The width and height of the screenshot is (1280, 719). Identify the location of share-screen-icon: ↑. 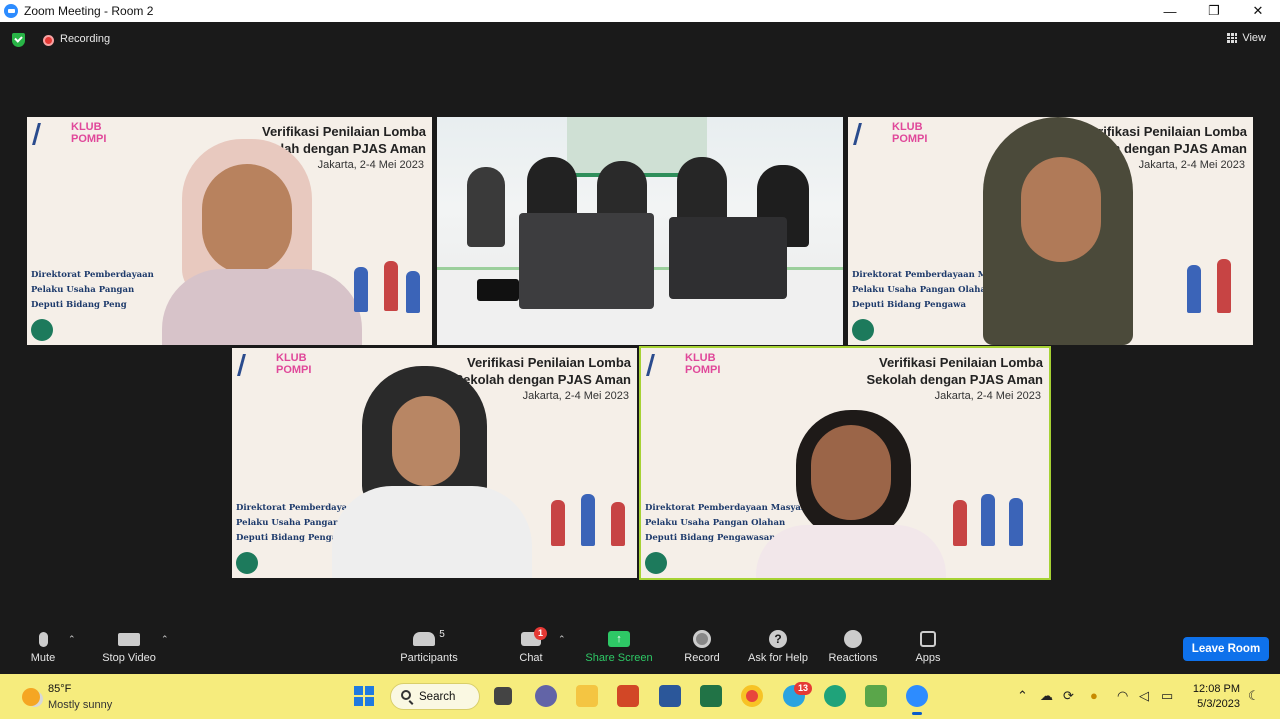
(619, 639).